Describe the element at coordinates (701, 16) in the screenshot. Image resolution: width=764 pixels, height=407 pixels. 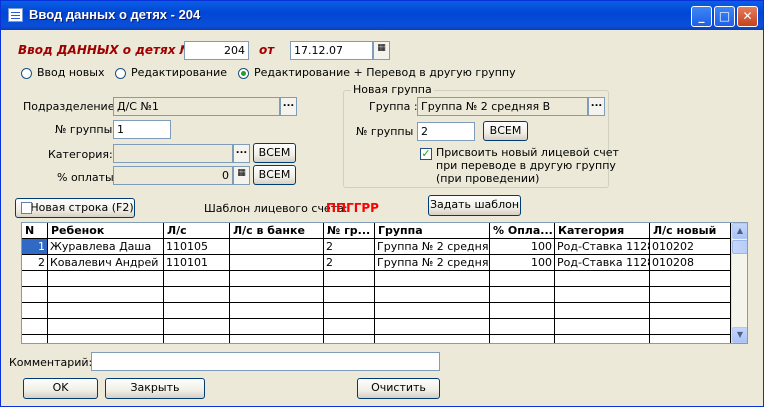
I see `minimize-button: _` at that location.